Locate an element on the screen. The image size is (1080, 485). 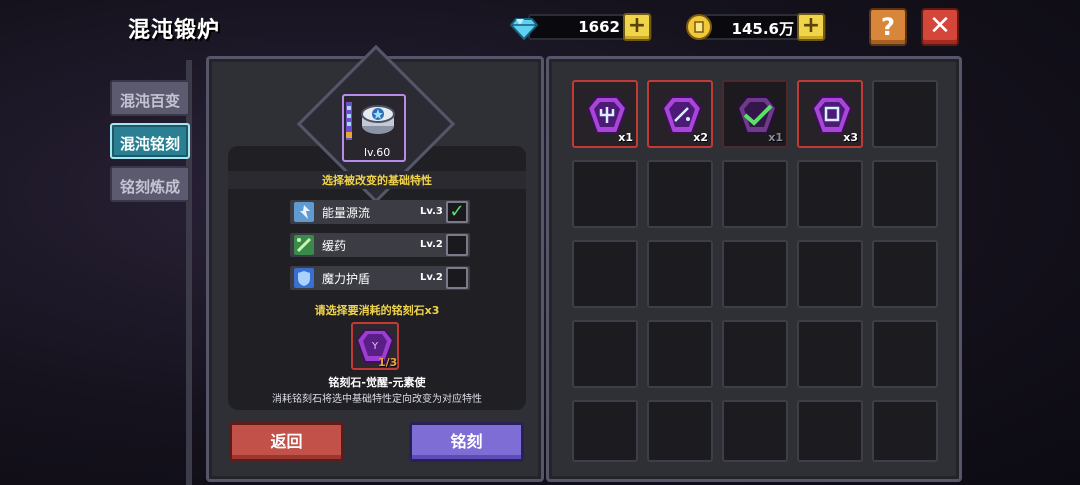
mana-shield-icon is located at coordinates (304, 278).